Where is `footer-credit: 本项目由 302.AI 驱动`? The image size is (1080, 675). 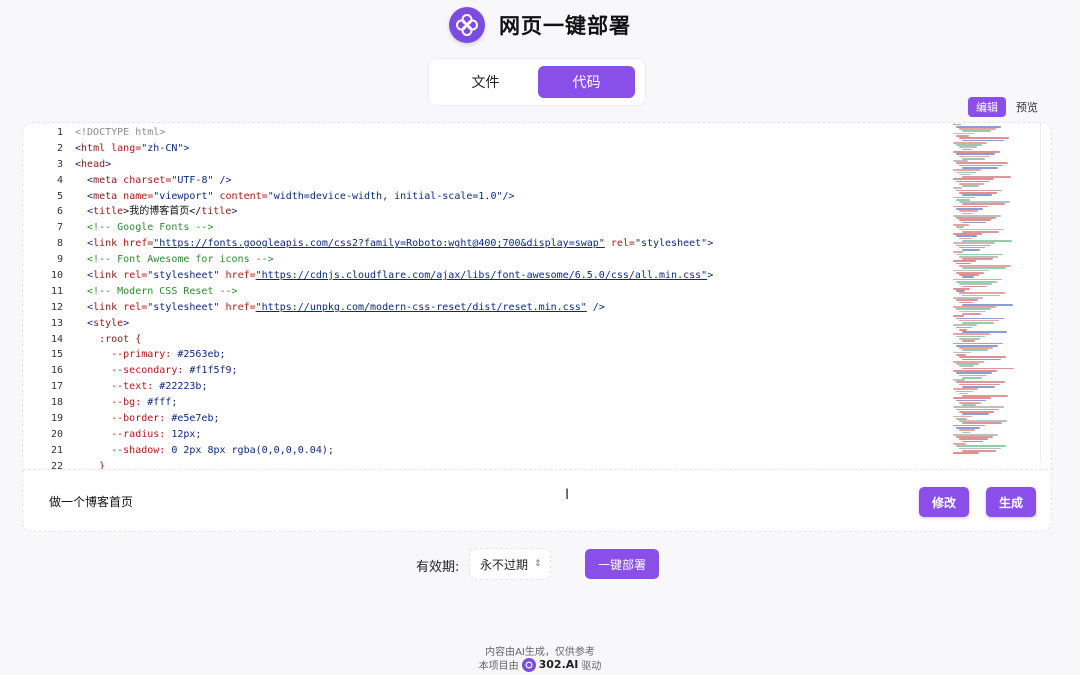 footer-credit: 本项目由 302.AI 驱动 is located at coordinates (540, 664).